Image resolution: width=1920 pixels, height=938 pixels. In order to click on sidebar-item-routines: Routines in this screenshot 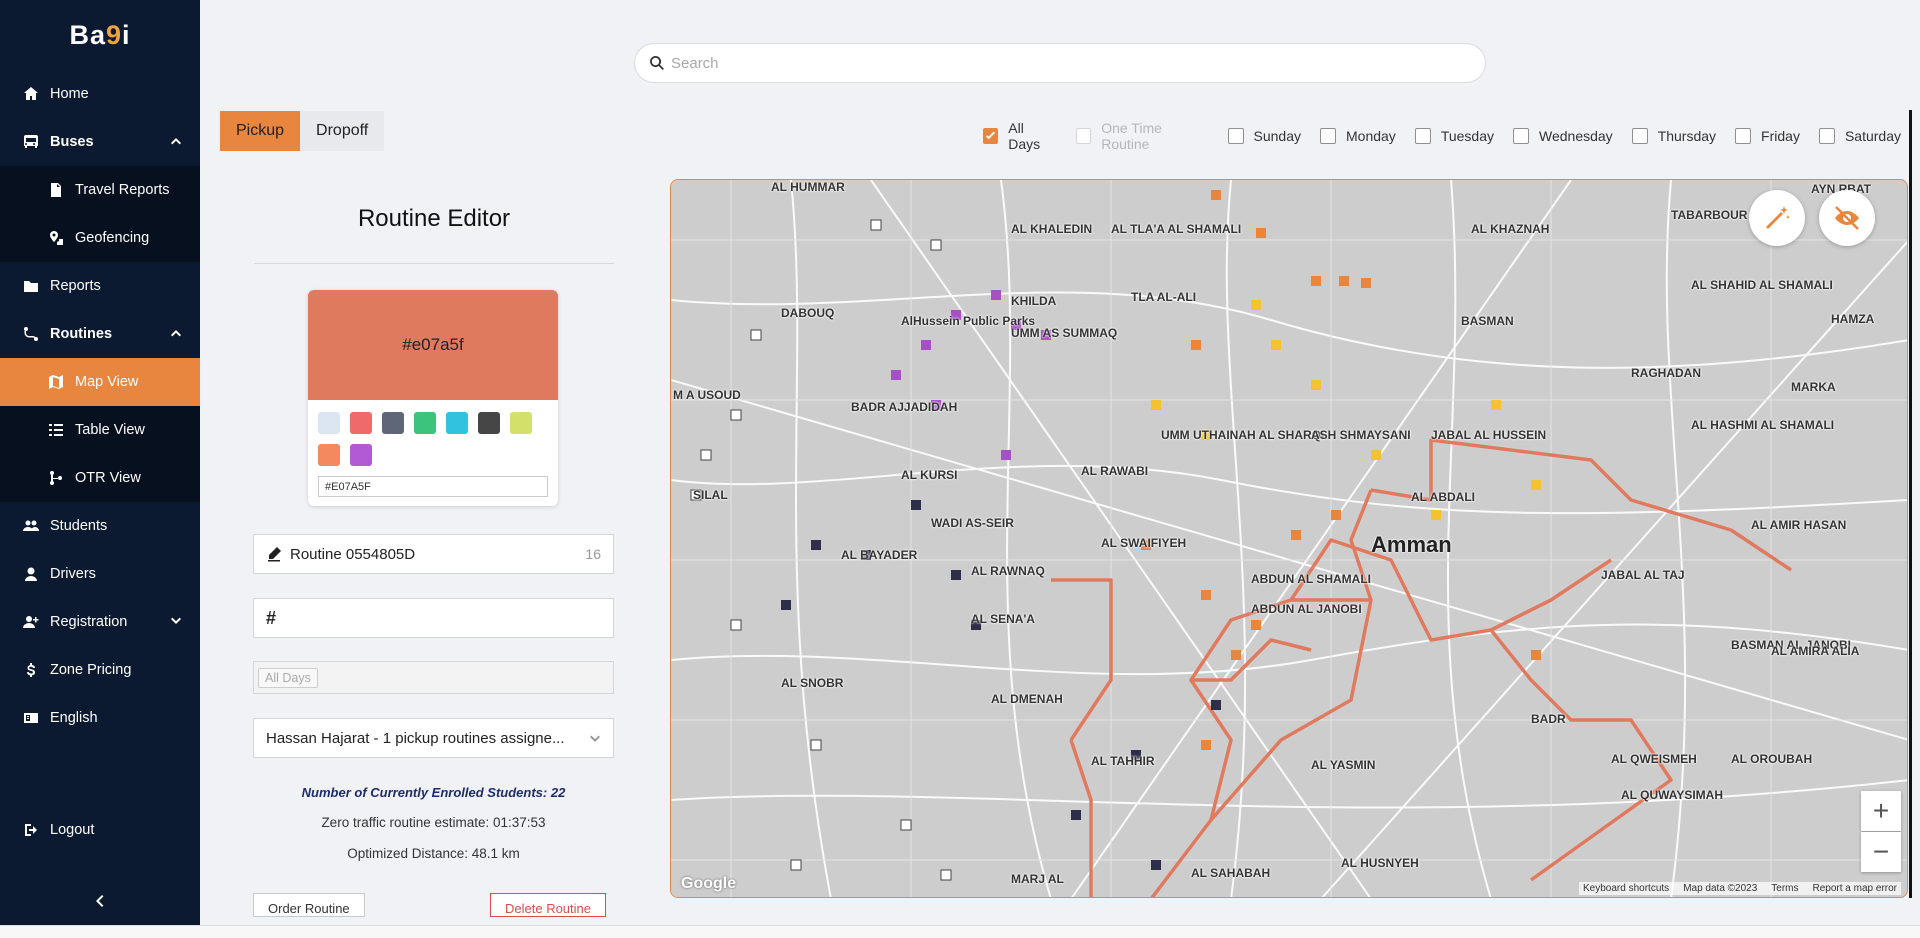, I will do `click(100, 334)`.